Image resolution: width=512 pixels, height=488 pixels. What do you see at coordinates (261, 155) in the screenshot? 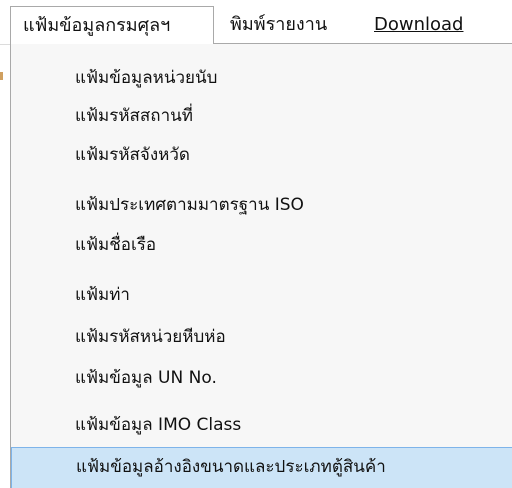
I see `menu-item-province-code: แฟ้มรหัสจังหวัด` at bounding box center [261, 155].